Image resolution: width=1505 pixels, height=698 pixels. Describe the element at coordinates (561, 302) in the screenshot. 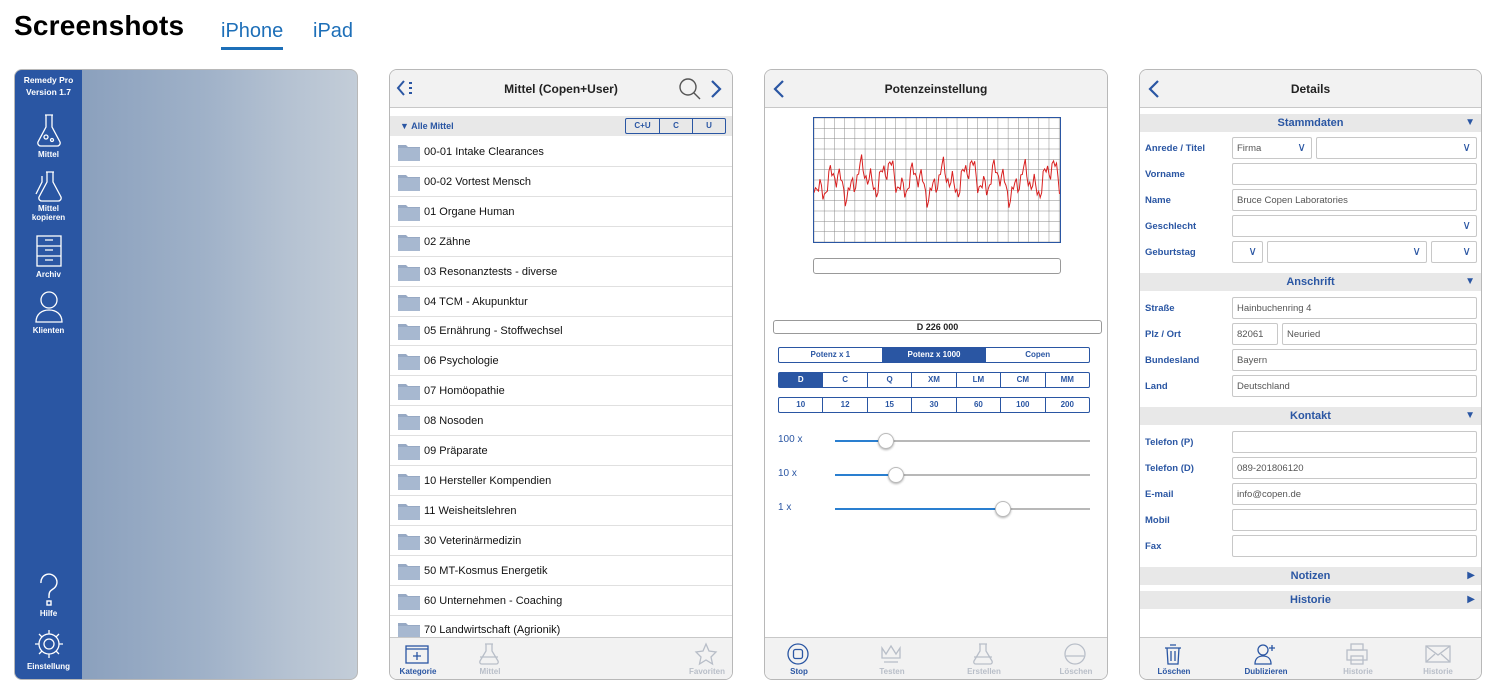

I see `list-item: 04 TCM - Akupunktur` at that location.